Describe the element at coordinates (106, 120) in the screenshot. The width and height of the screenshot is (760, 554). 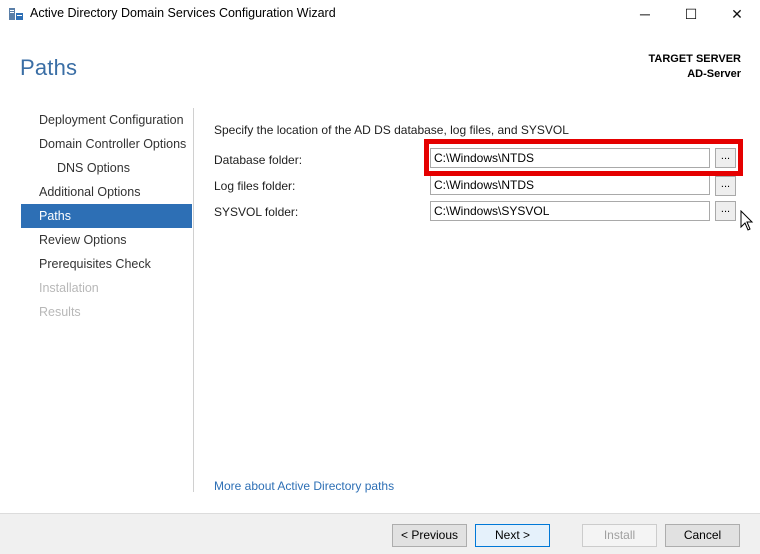
I see `nav-item-deployment-configuration: Deployment Configuration` at that location.